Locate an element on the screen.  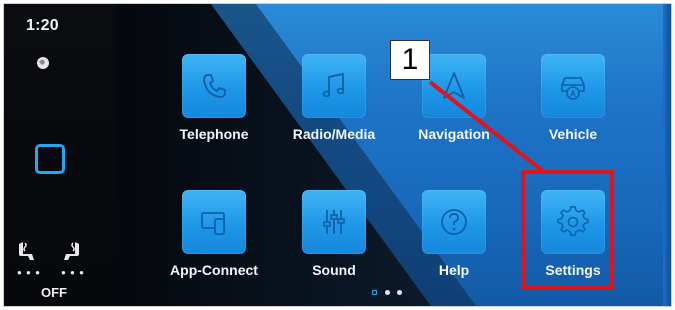
help-tile is located at coordinates (454, 222).